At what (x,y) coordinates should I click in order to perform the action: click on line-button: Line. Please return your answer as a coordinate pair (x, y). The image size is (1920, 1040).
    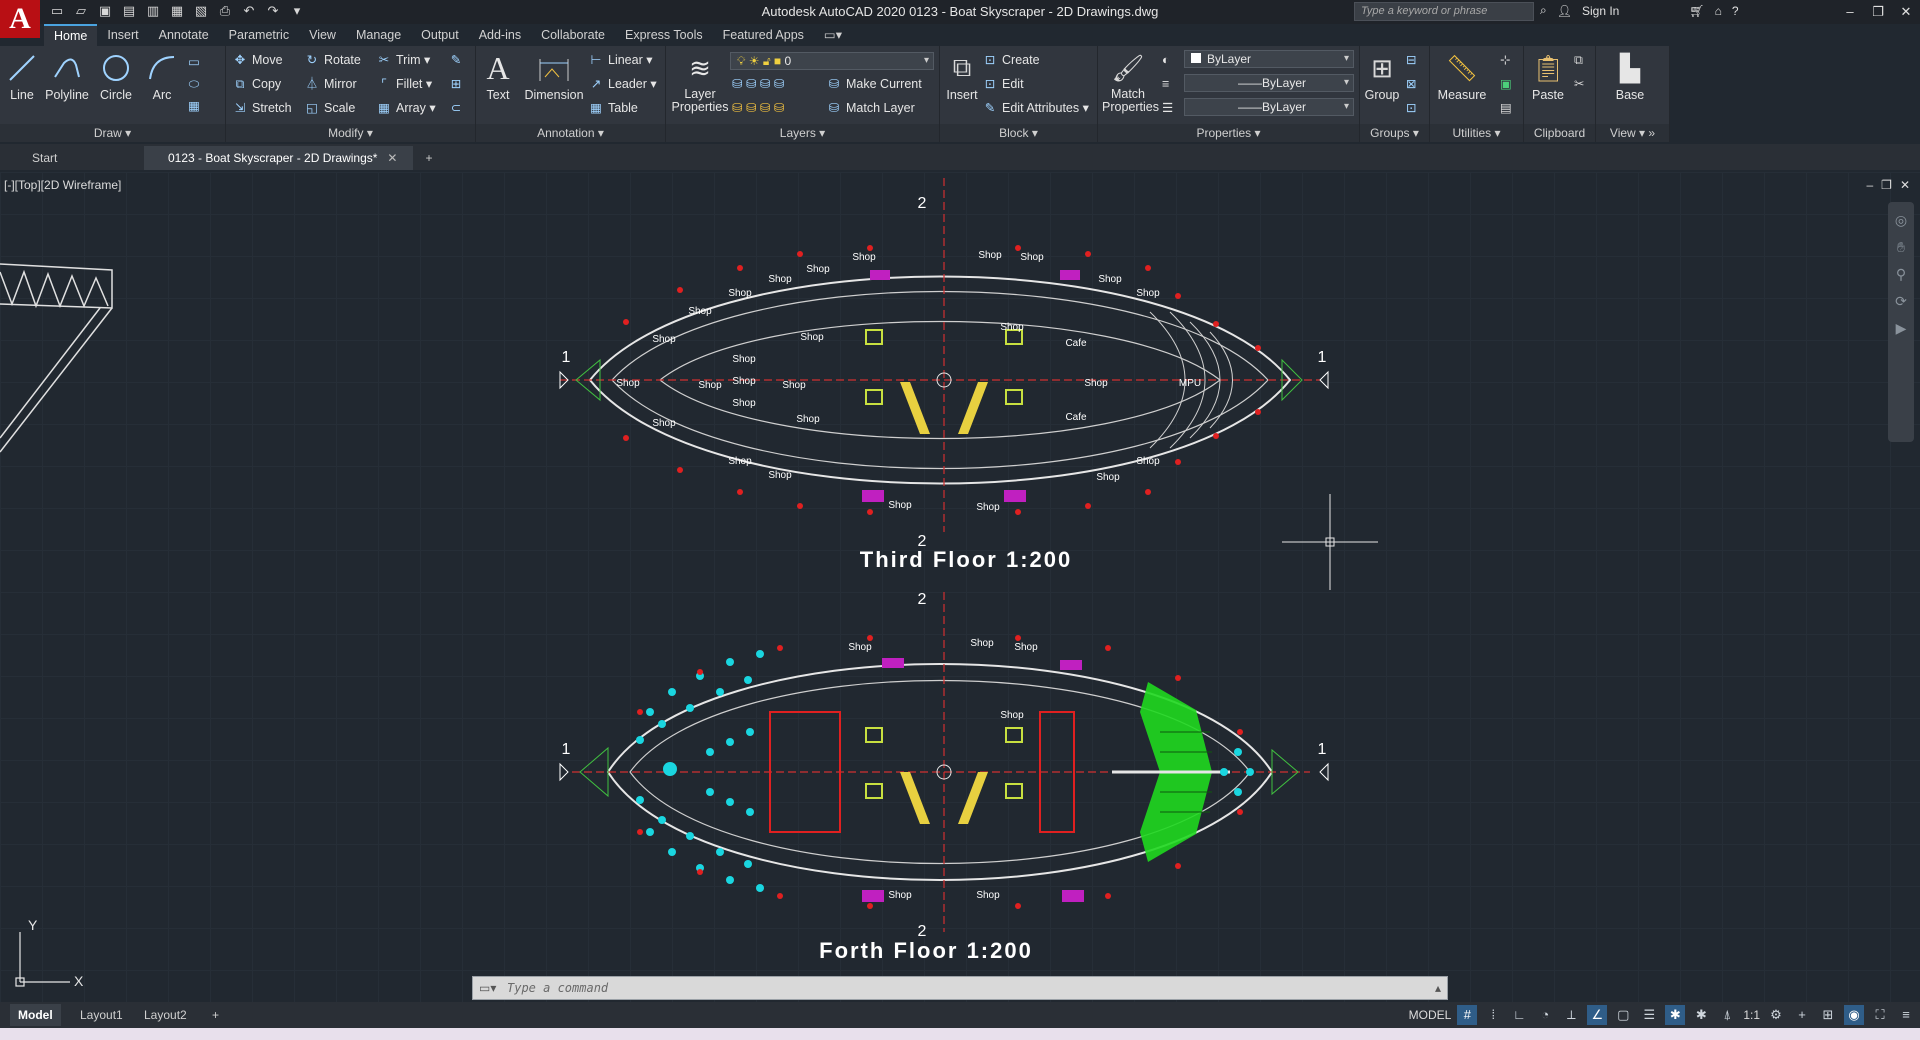
    Looking at the image, I should click on (22, 76).